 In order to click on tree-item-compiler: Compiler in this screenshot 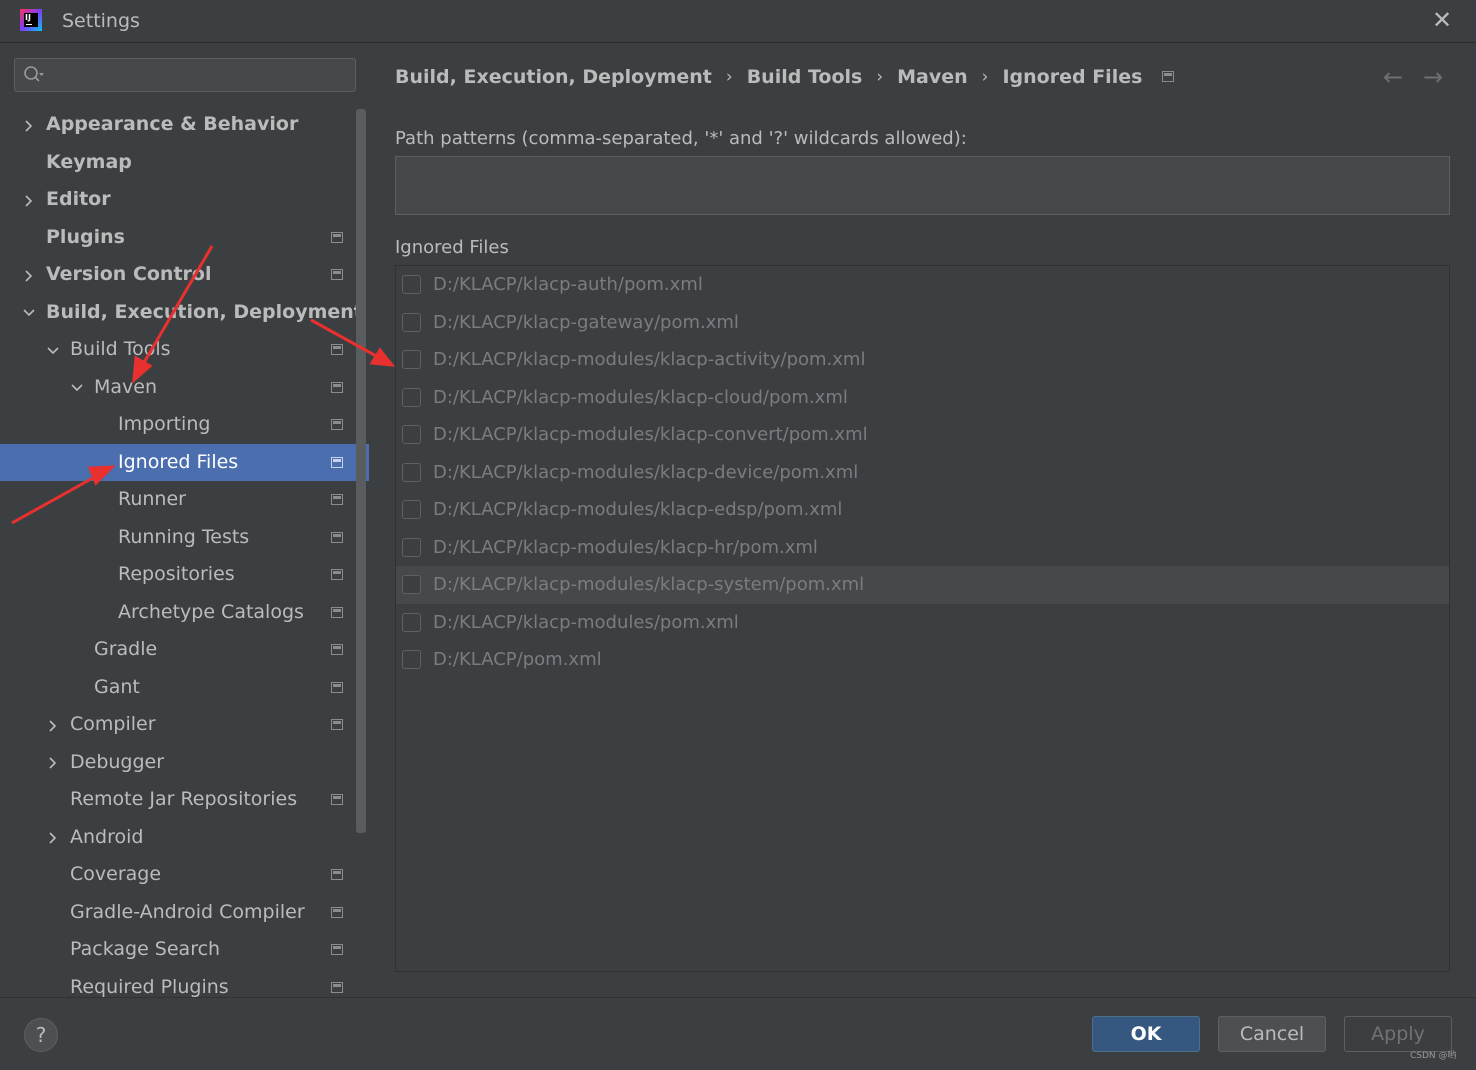, I will do `click(184, 725)`.